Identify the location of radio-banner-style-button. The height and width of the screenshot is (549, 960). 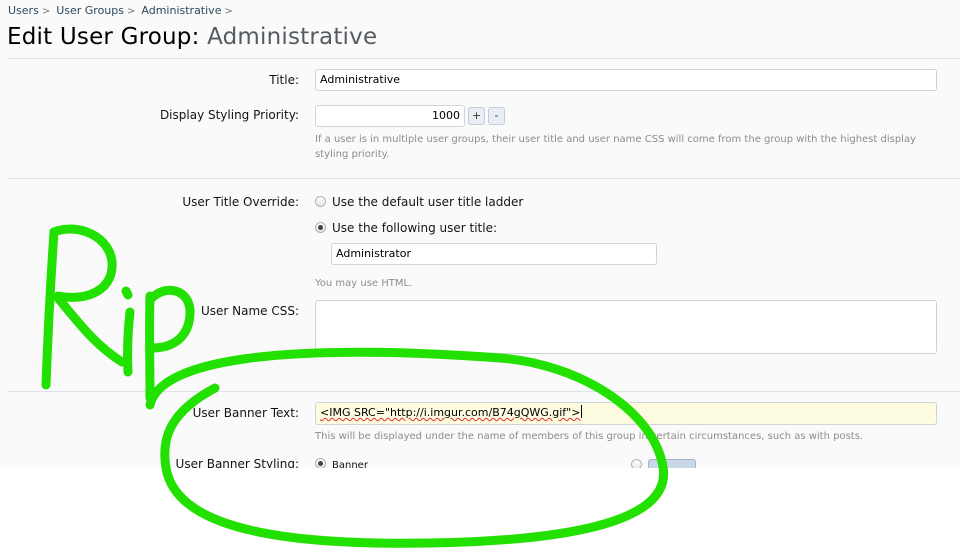
(320, 463).